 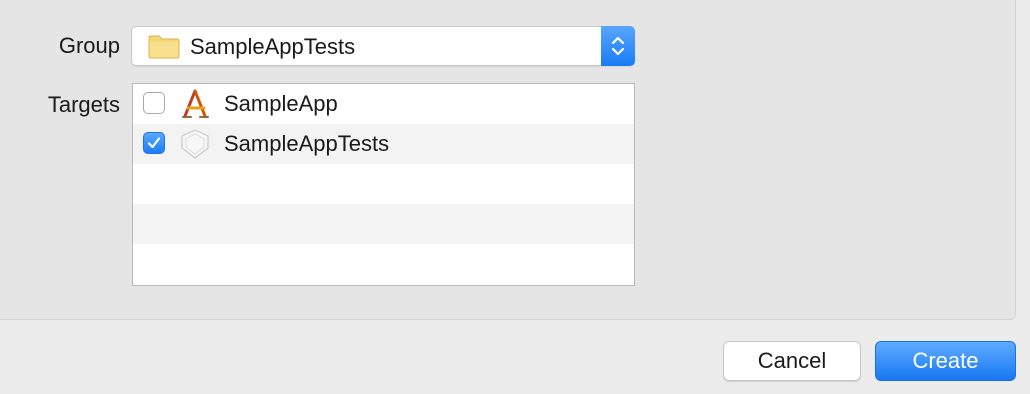 I want to click on app-target-icon, so click(x=195, y=103).